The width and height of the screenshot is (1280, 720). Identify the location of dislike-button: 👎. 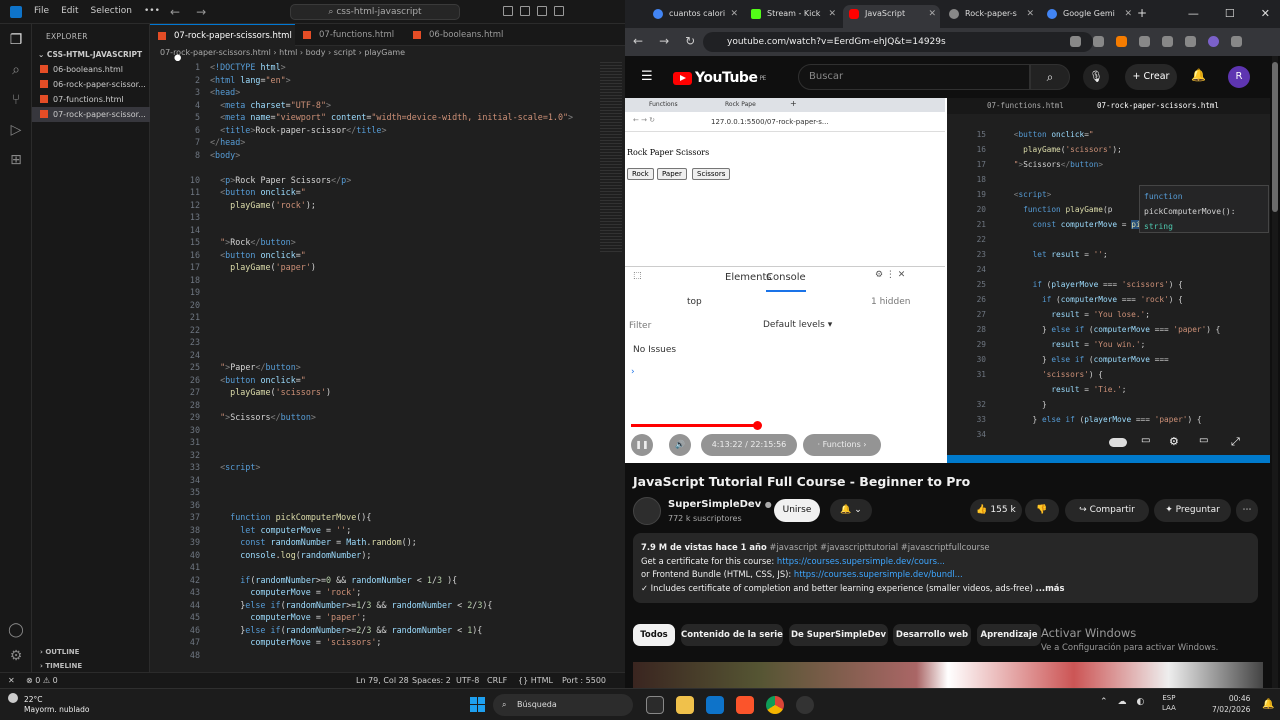
(1042, 510).